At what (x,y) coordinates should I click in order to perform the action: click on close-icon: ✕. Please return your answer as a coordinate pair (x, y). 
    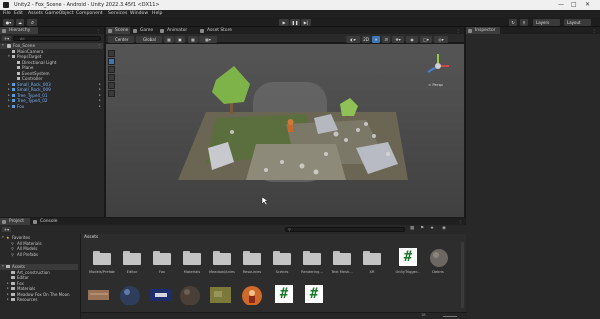
    Looking at the image, I should click on (587, 4).